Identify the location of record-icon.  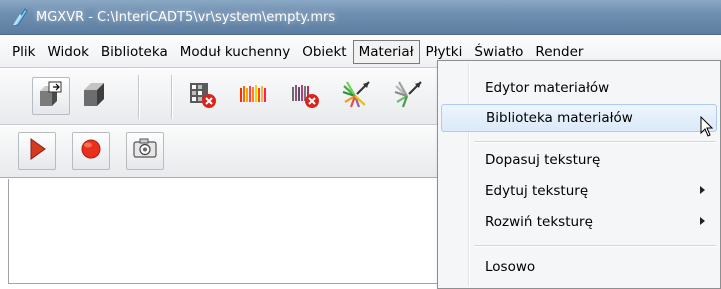
(91, 151).